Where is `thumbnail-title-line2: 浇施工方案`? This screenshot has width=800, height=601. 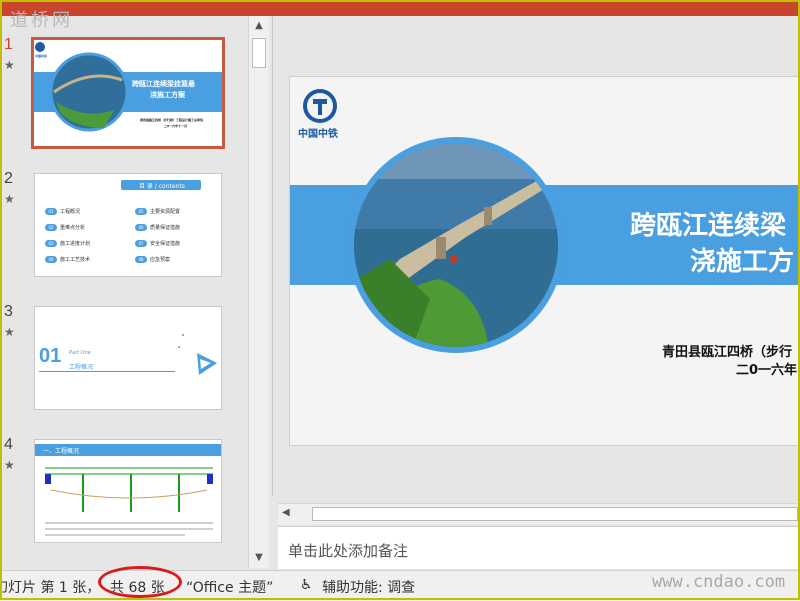
thumbnail-title-line2: 浇施工方案 is located at coordinates (167, 95).